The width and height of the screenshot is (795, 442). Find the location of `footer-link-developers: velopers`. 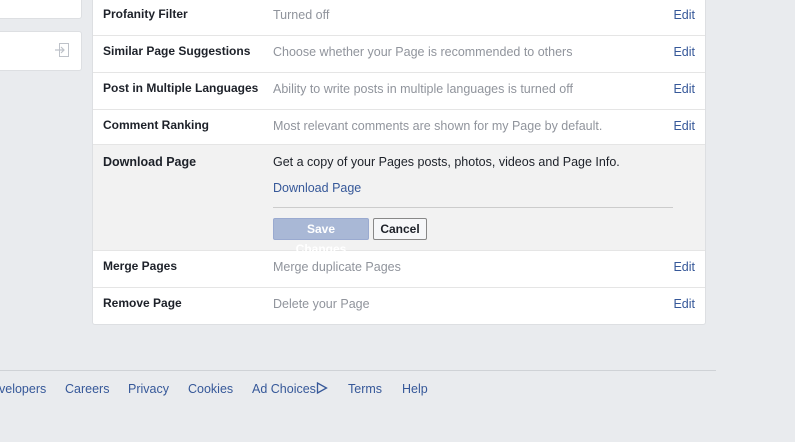

footer-link-developers: velopers is located at coordinates (23, 389).